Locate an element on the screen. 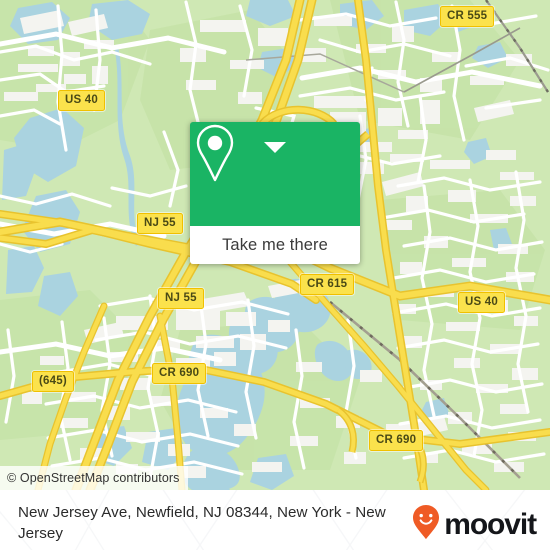 The image size is (550, 550). road-shield-cr555: CR 555 is located at coordinates (467, 16).